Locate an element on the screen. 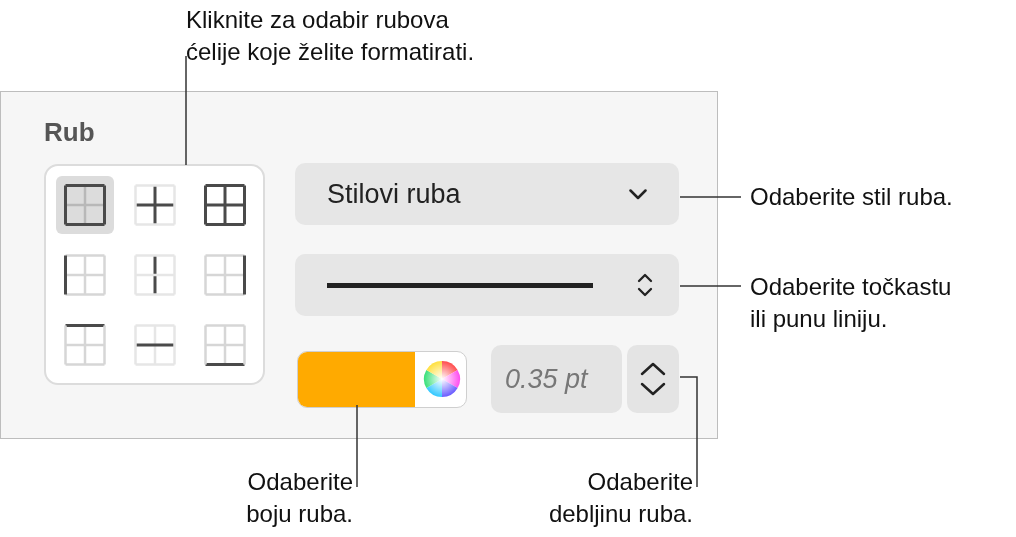 The height and width of the screenshot is (537, 1016). callout-text: Odaberite stil ruba. is located at coordinates (851, 197).